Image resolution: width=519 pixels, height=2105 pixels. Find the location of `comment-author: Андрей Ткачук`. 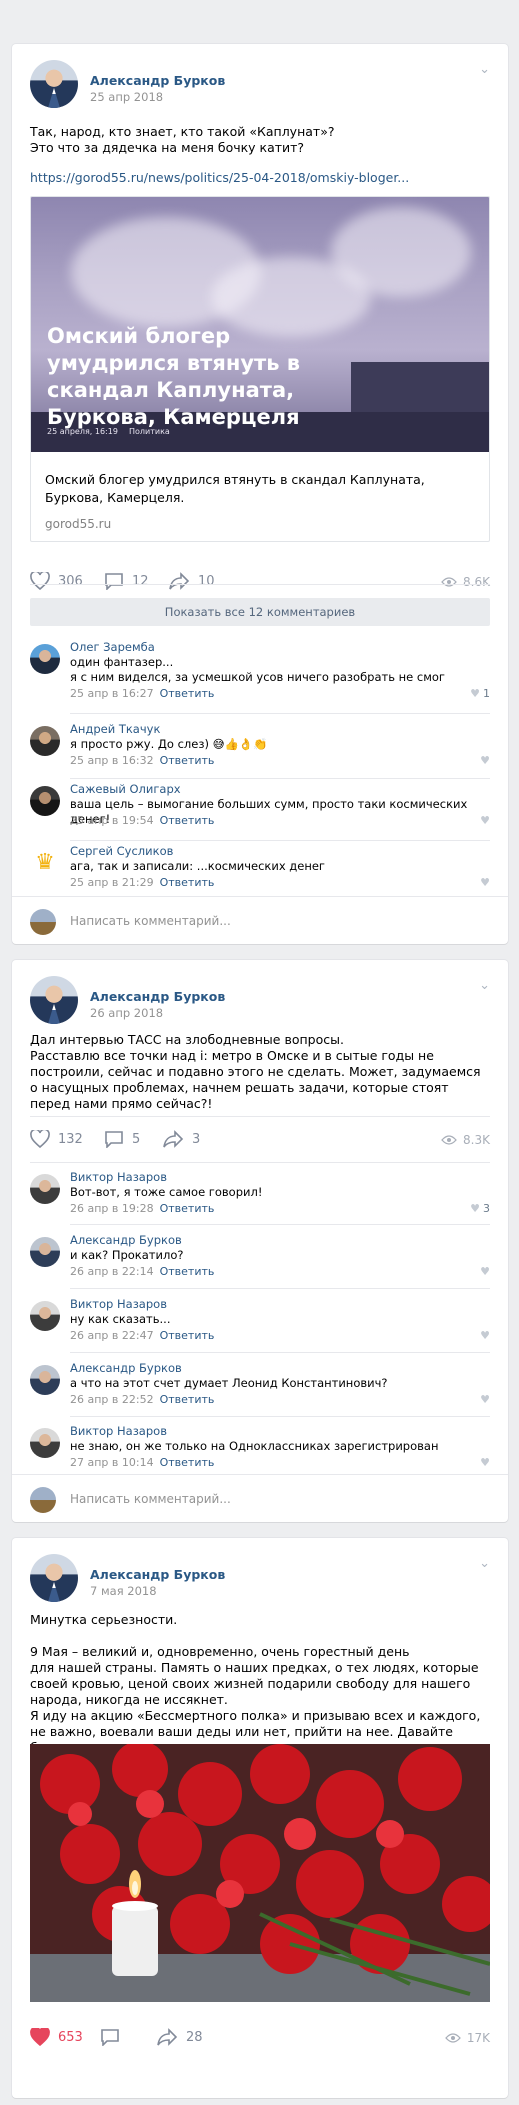

comment-author: Андрей Ткачук is located at coordinates (115, 729).